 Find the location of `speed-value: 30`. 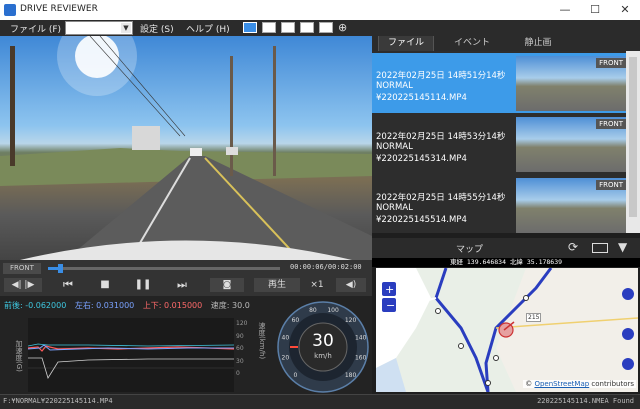

speed-value: 30 is located at coordinates (323, 341).